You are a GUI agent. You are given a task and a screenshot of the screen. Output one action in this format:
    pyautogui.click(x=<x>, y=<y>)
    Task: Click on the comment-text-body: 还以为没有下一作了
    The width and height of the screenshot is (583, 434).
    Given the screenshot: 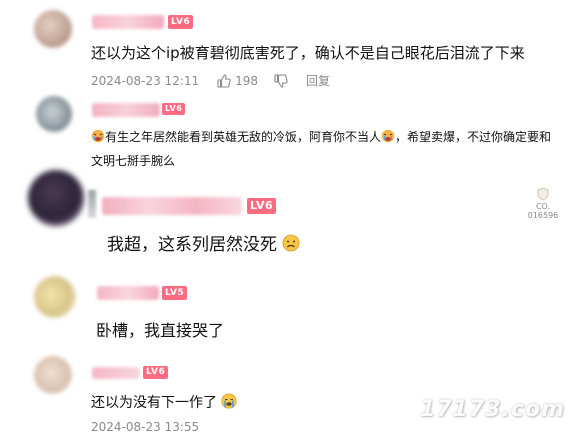 What is the action you would take?
    pyautogui.click(x=154, y=403)
    